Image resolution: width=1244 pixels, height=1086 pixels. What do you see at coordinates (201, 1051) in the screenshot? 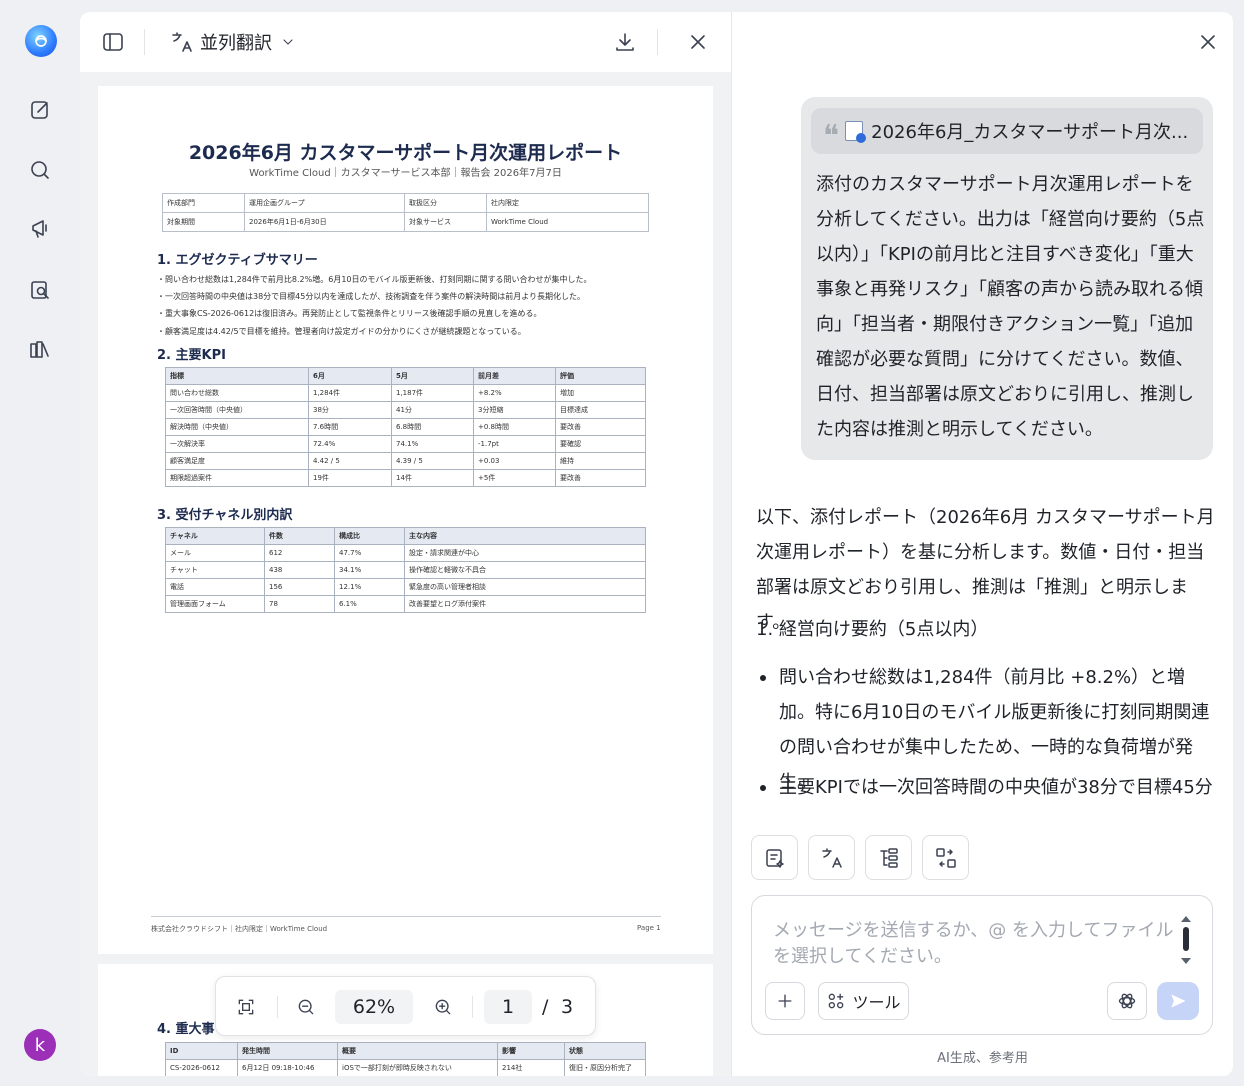
I see `incident-header: ID` at bounding box center [201, 1051].